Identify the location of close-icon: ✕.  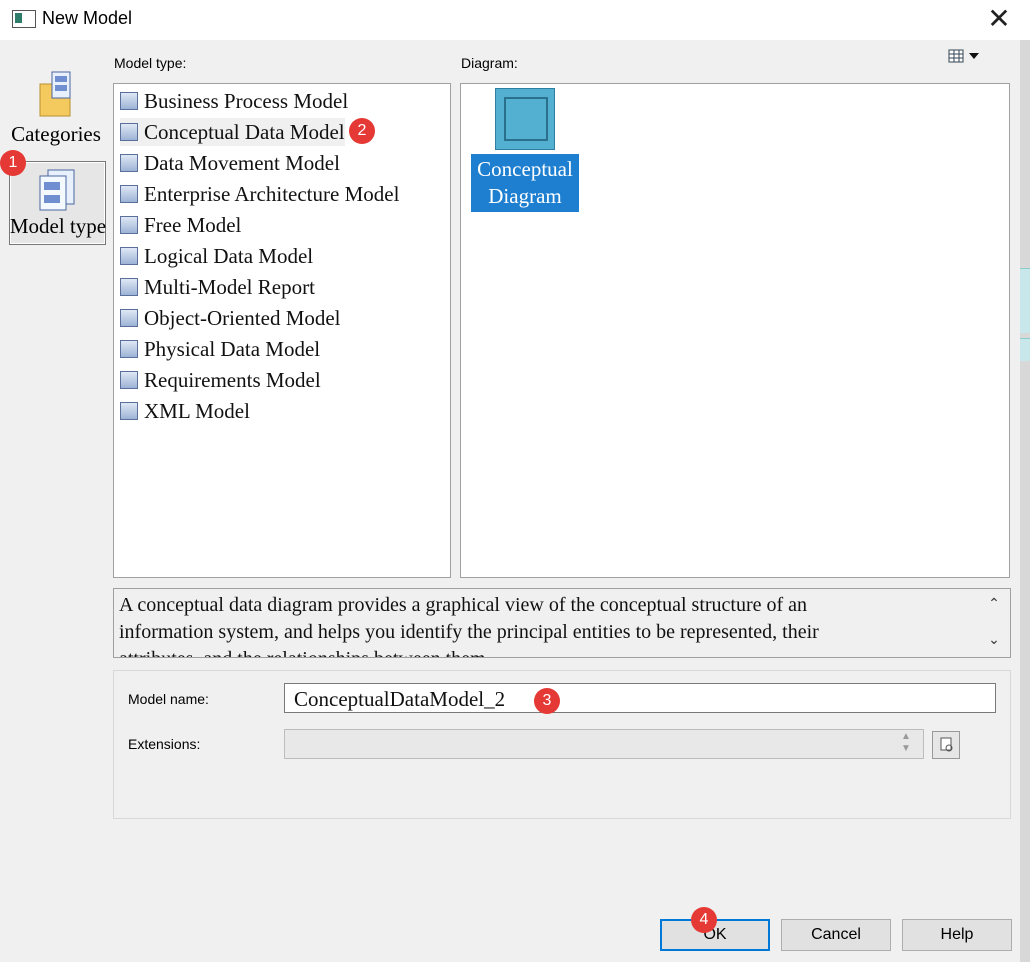
(999, 19).